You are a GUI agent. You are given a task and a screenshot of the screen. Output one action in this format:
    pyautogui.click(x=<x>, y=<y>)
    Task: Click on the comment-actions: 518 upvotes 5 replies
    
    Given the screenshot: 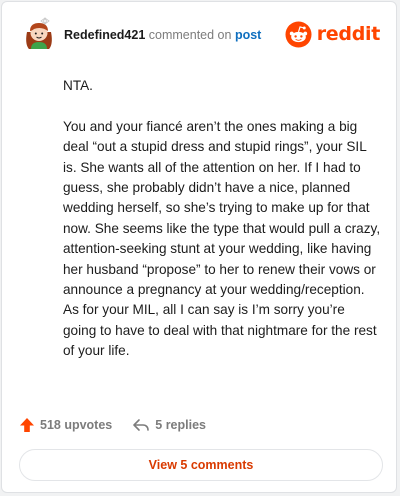 What is the action you would take?
    pyautogui.click(x=112, y=425)
    